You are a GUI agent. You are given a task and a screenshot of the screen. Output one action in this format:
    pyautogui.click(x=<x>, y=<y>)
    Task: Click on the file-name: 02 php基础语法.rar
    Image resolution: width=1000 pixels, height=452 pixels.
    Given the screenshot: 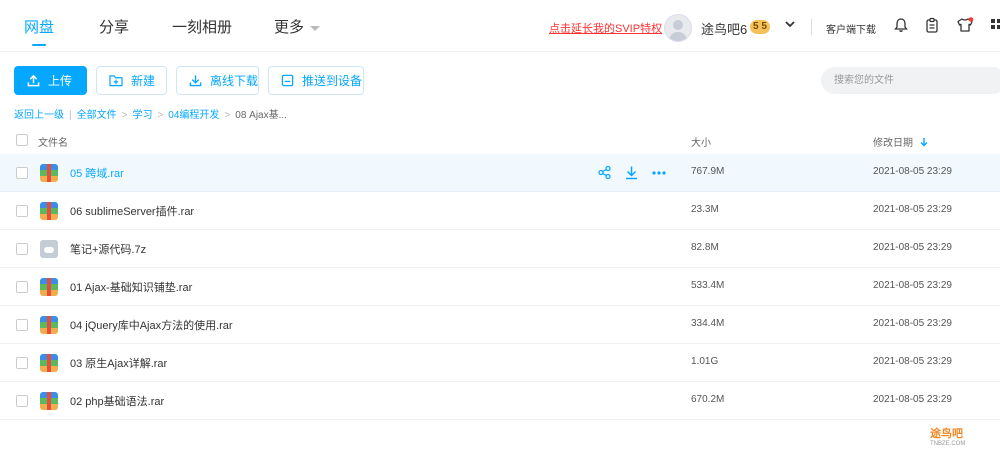 What is the action you would take?
    pyautogui.click(x=117, y=401)
    